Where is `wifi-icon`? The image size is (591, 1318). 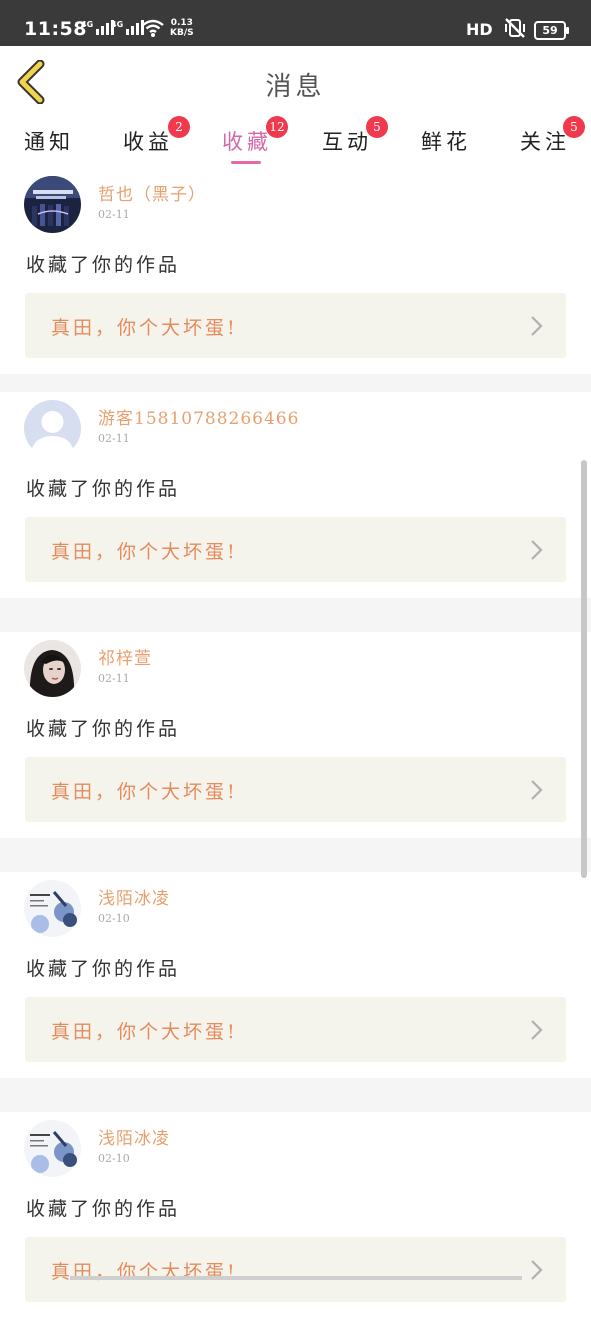 wifi-icon is located at coordinates (153, 30).